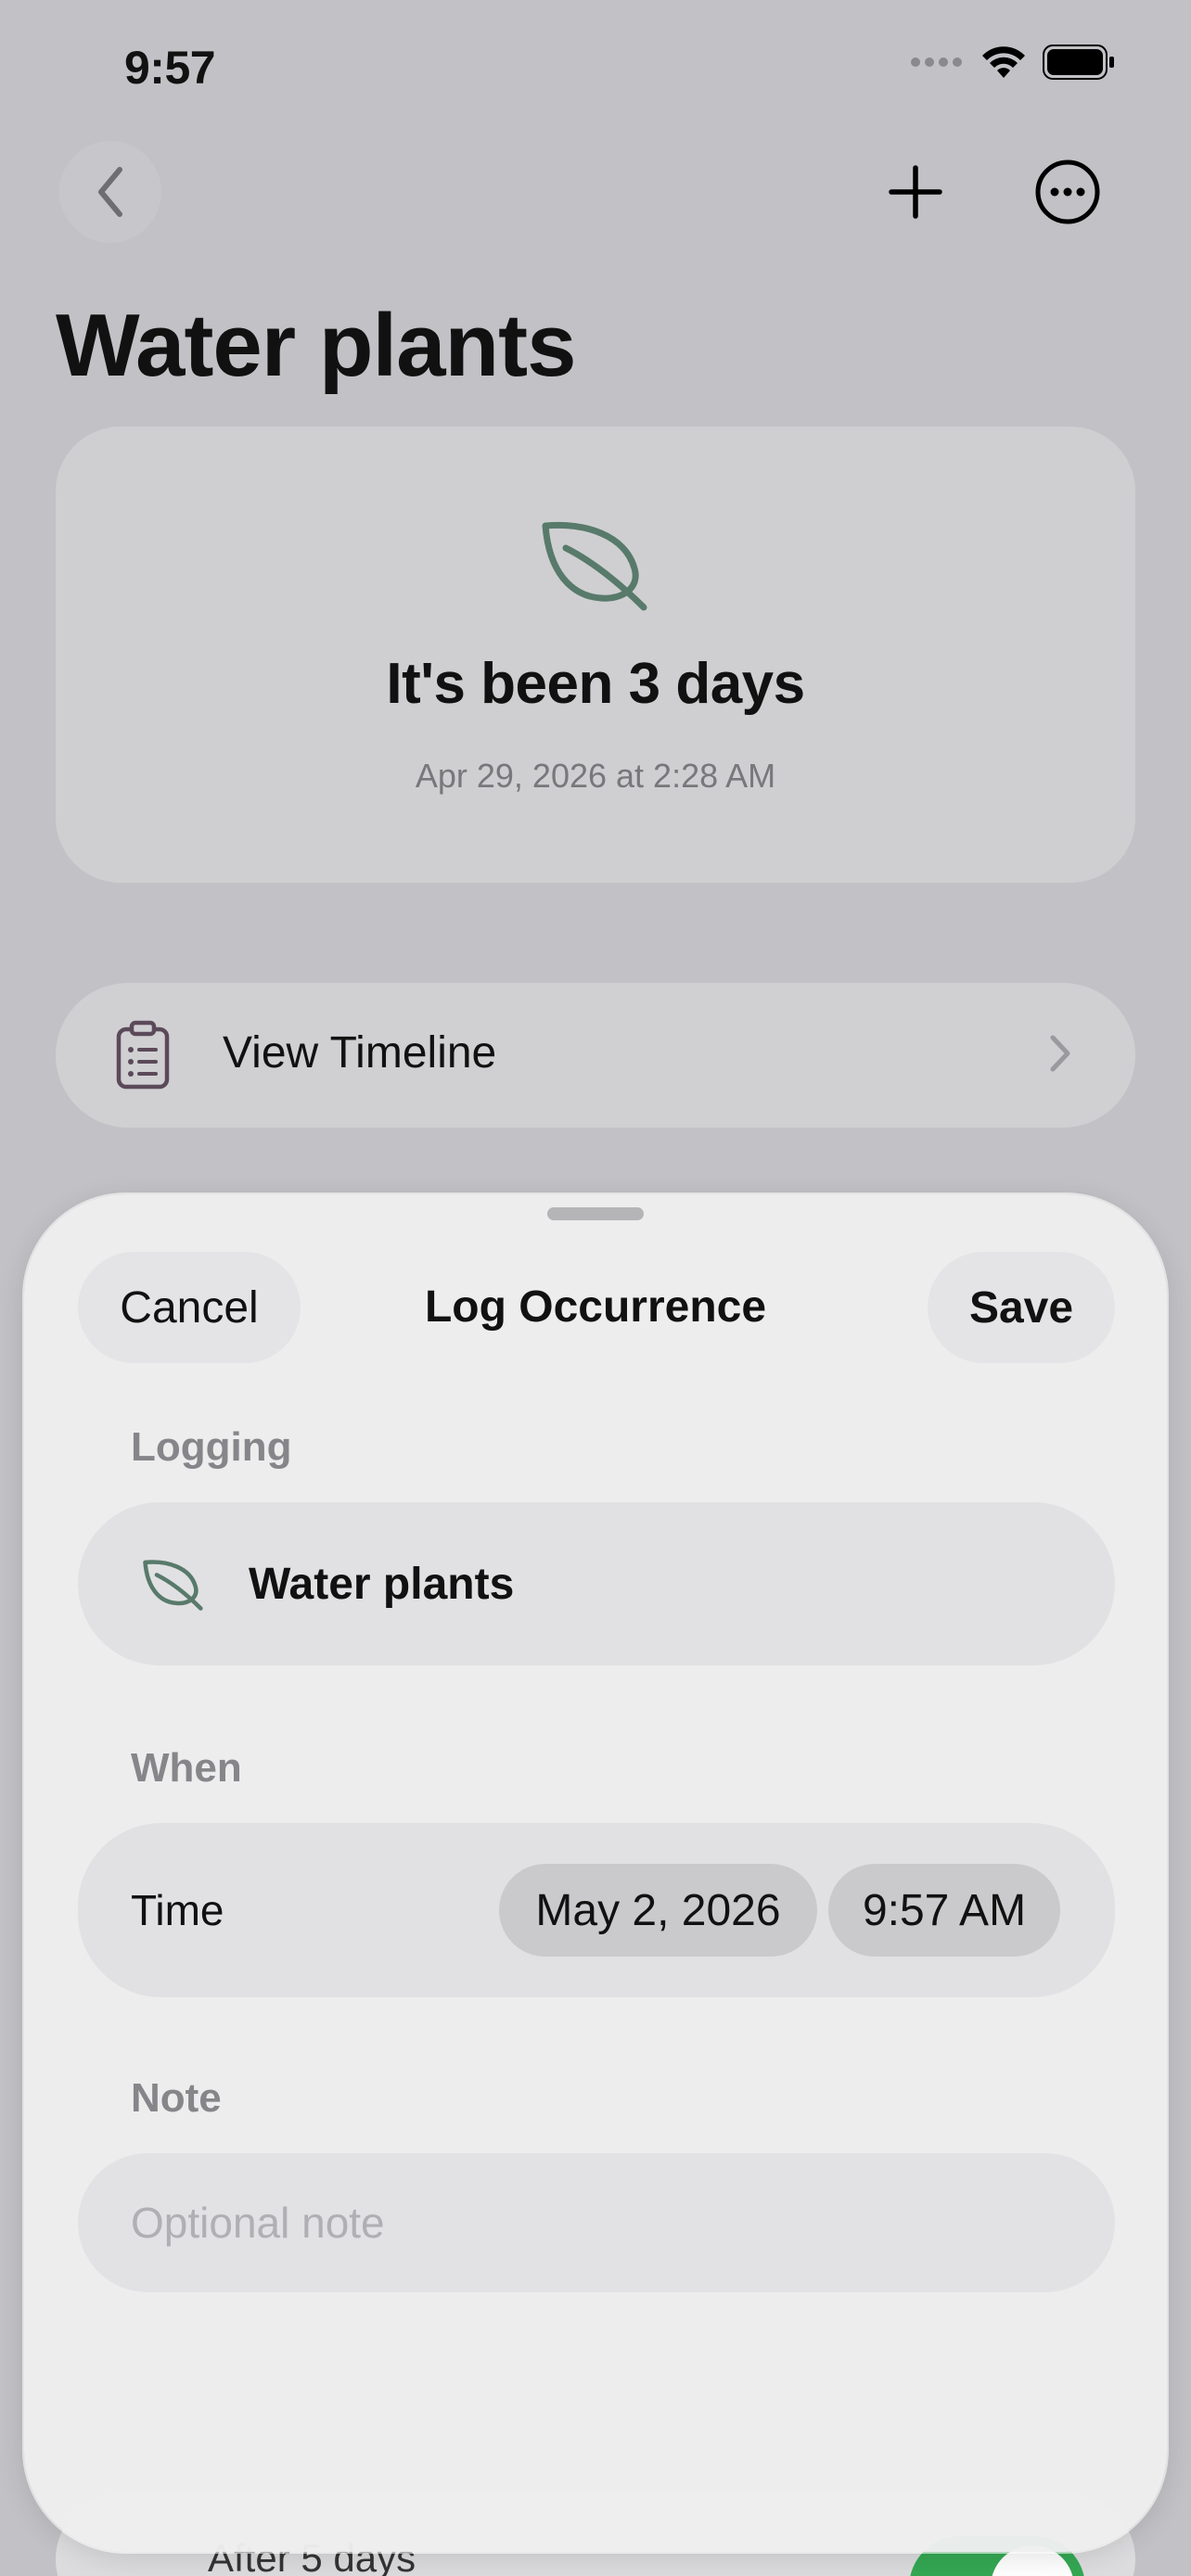 The image size is (1191, 2576). I want to click on clipboard-list-icon, so click(143, 1055).